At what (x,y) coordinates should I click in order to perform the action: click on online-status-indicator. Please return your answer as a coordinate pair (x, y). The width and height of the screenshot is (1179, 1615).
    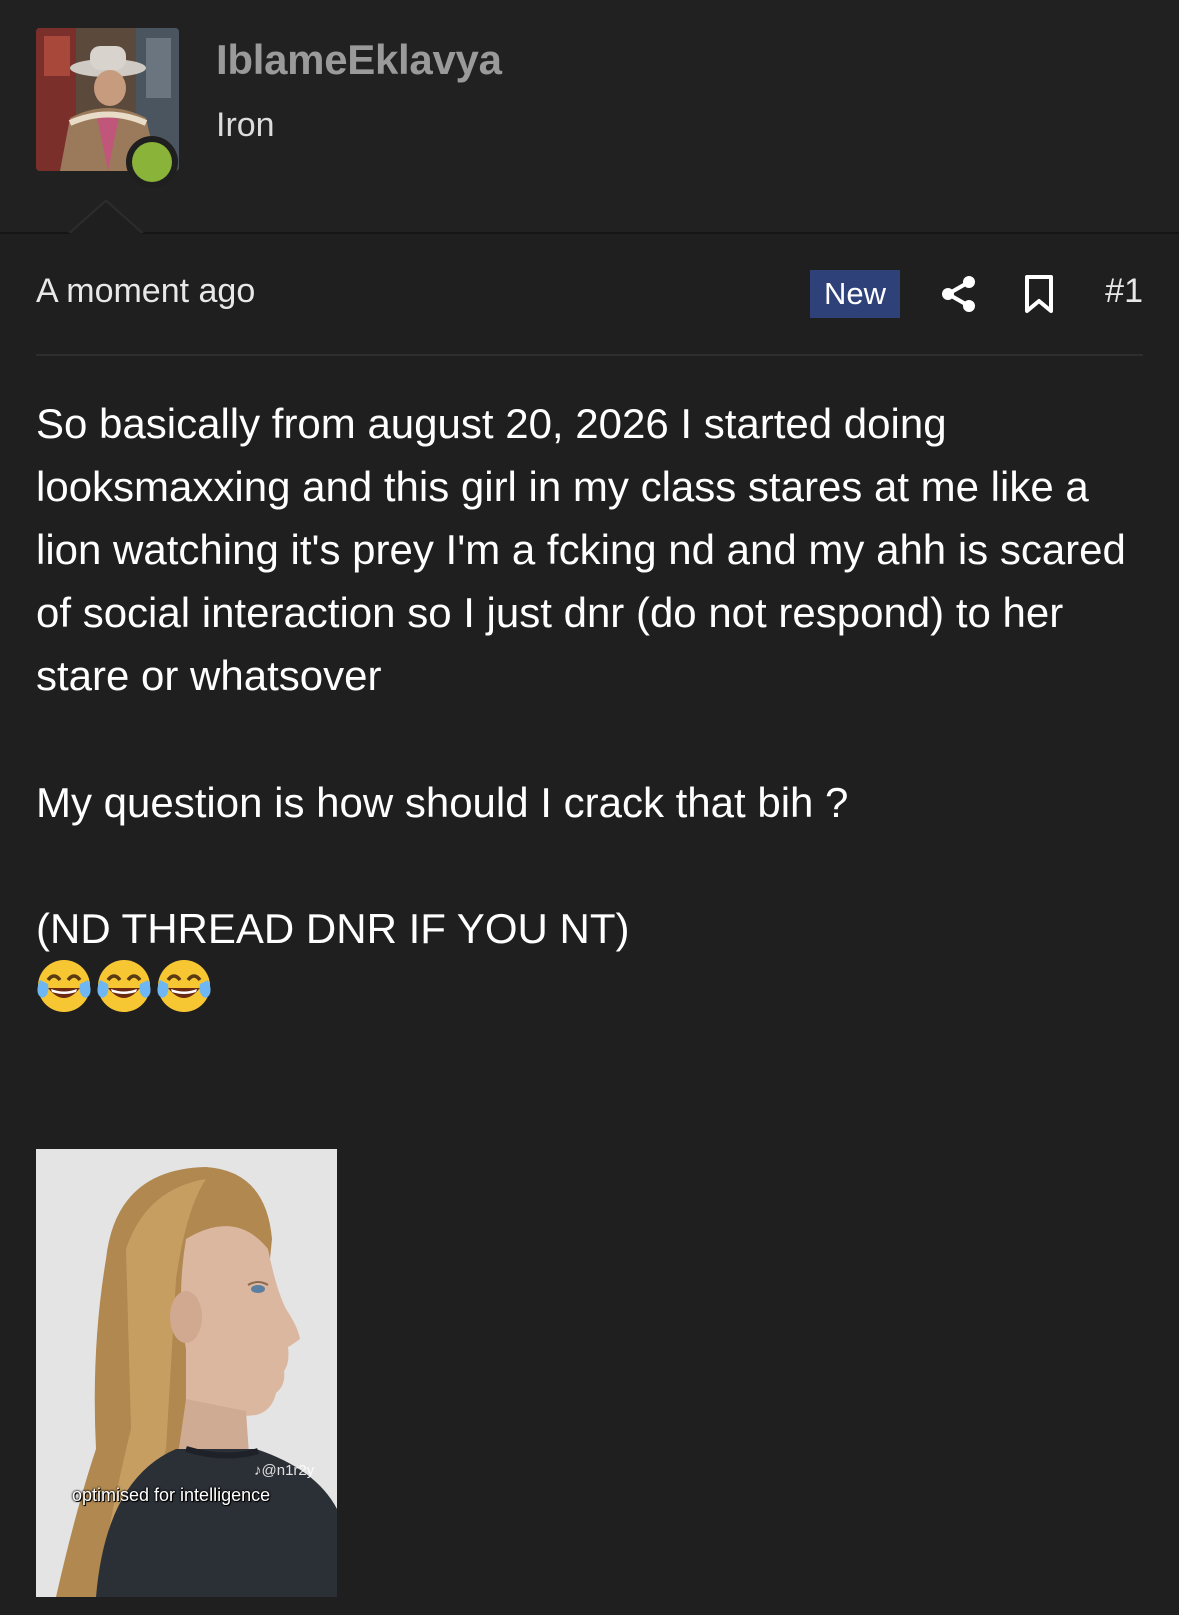
    Looking at the image, I should click on (152, 162).